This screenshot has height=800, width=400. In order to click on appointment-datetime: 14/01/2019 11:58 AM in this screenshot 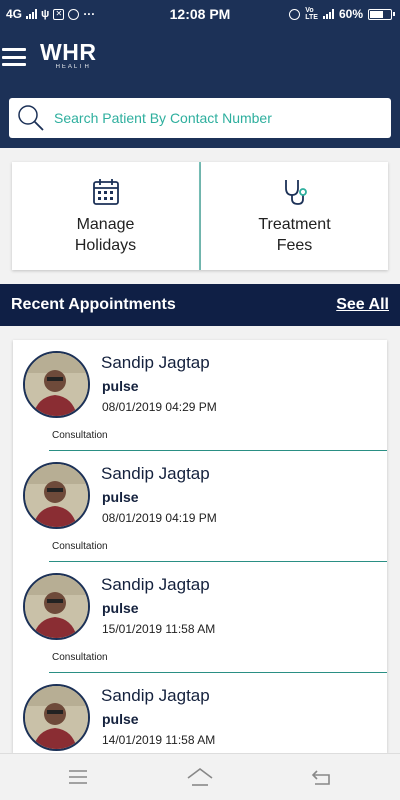, I will do `click(159, 740)`.